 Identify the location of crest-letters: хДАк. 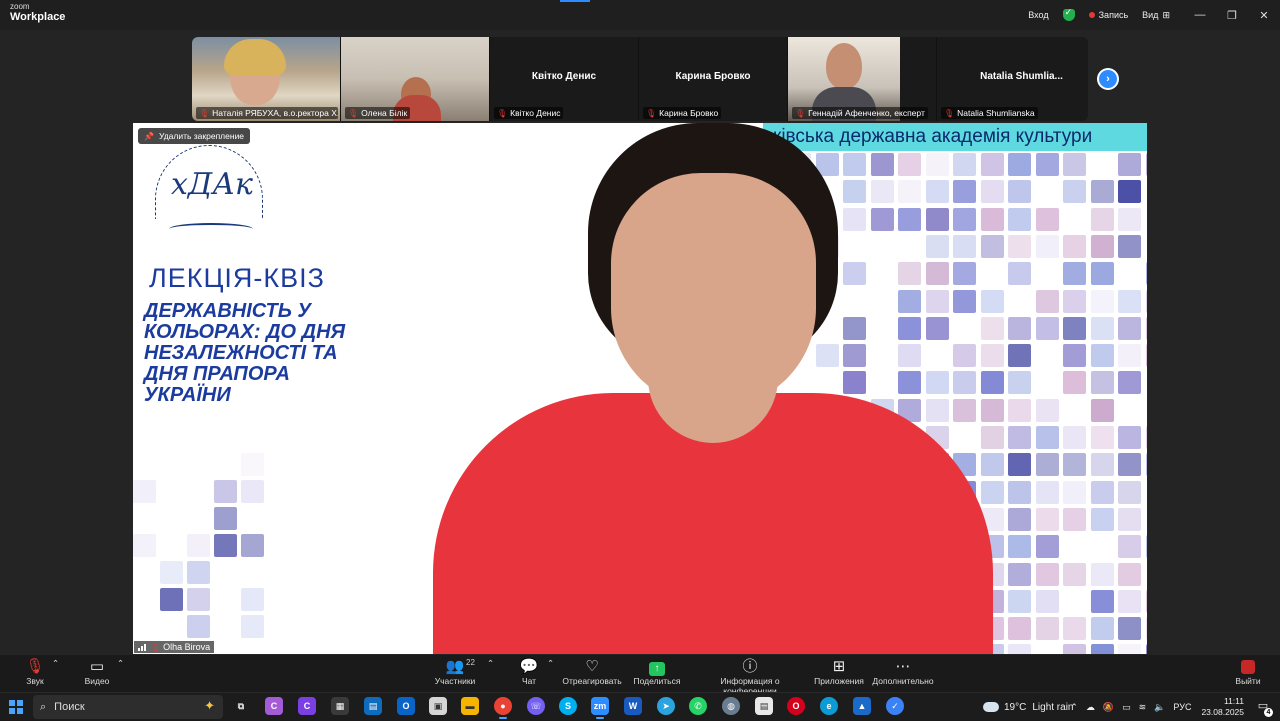
(212, 184).